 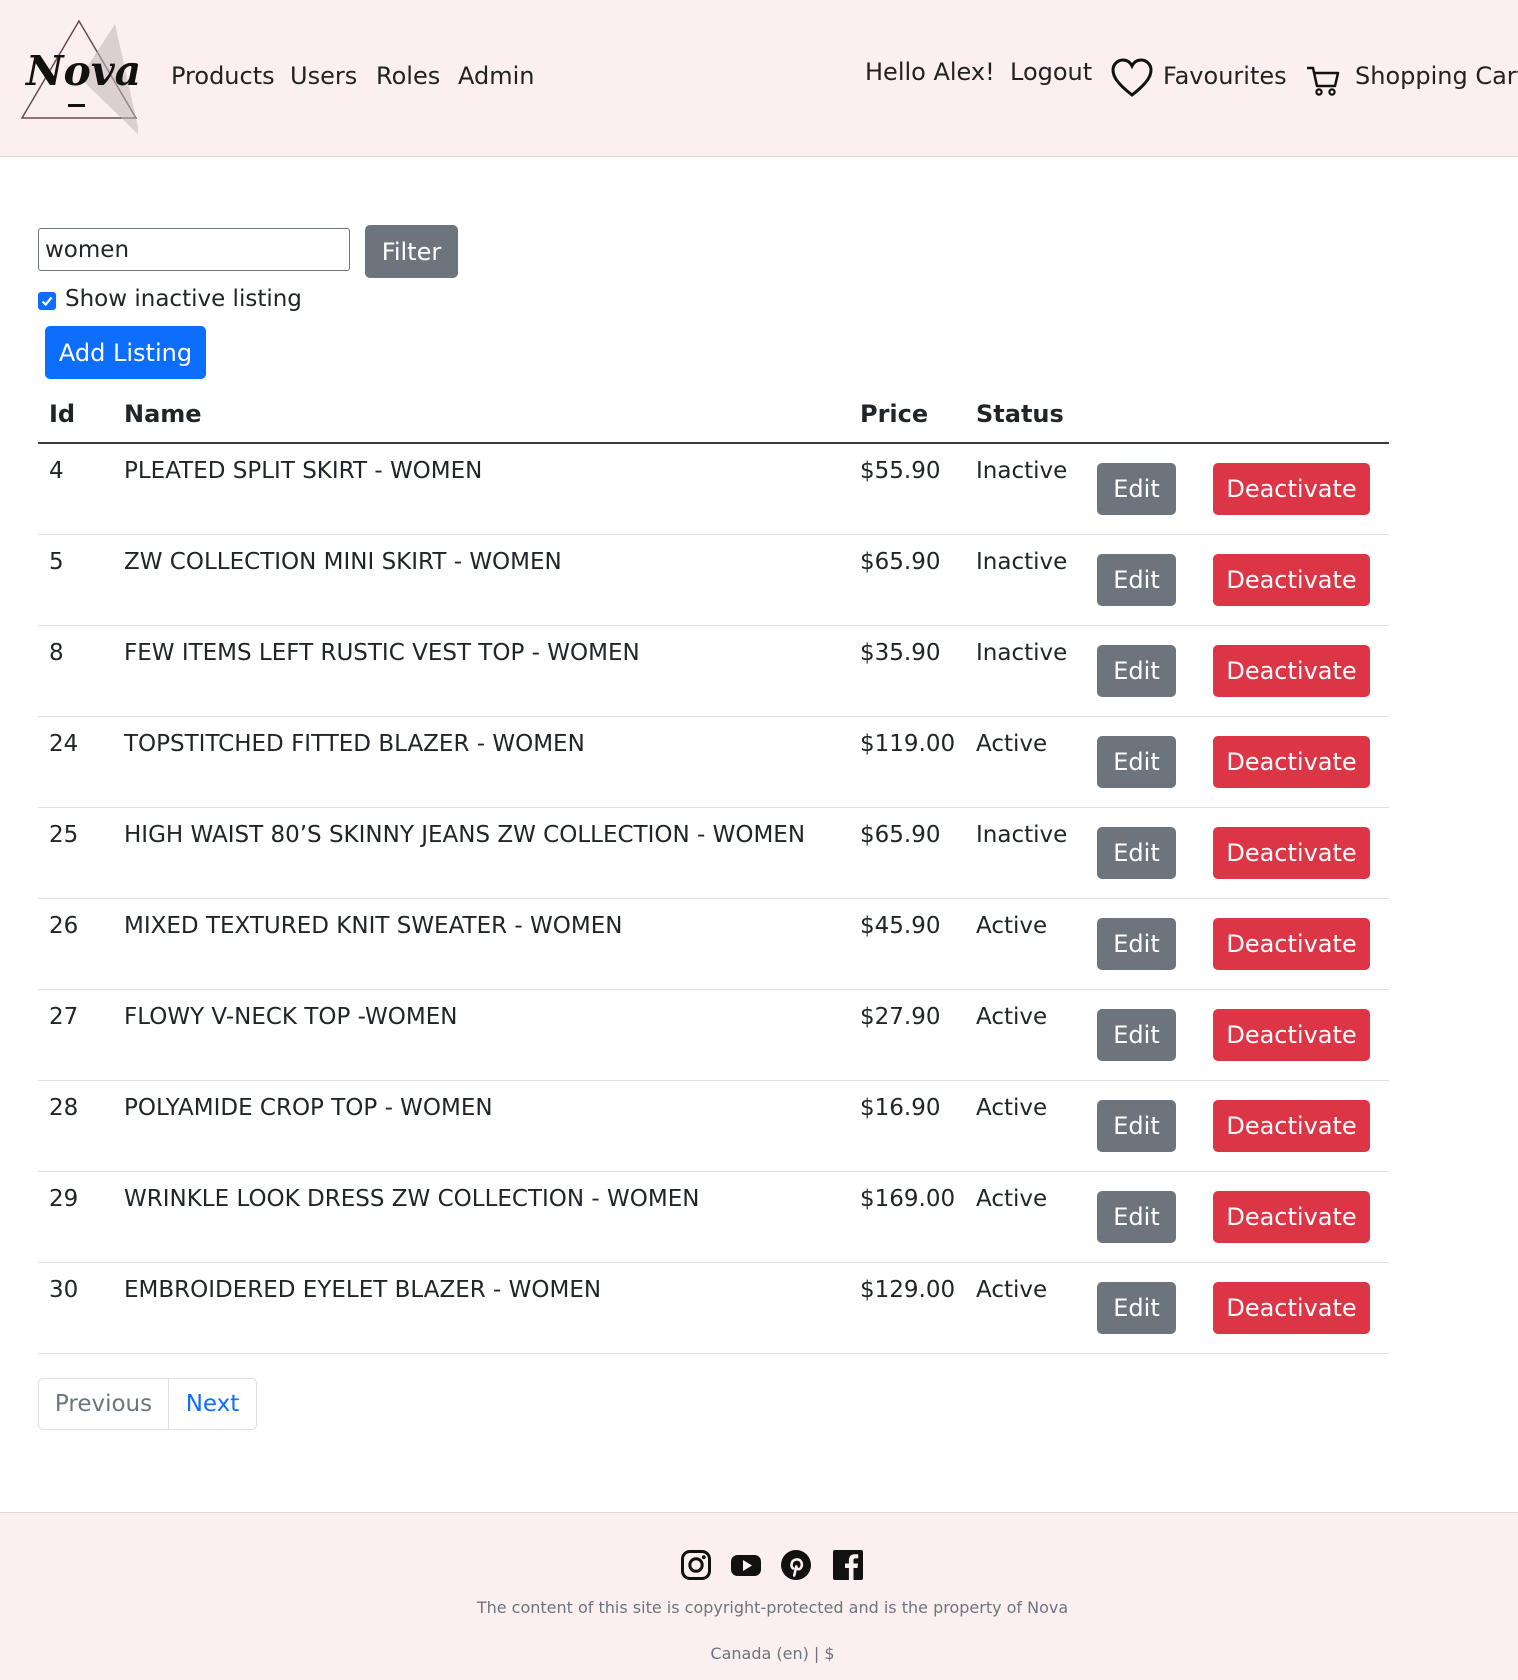 What do you see at coordinates (1051, 72) in the screenshot?
I see `logout-link: Logout` at bounding box center [1051, 72].